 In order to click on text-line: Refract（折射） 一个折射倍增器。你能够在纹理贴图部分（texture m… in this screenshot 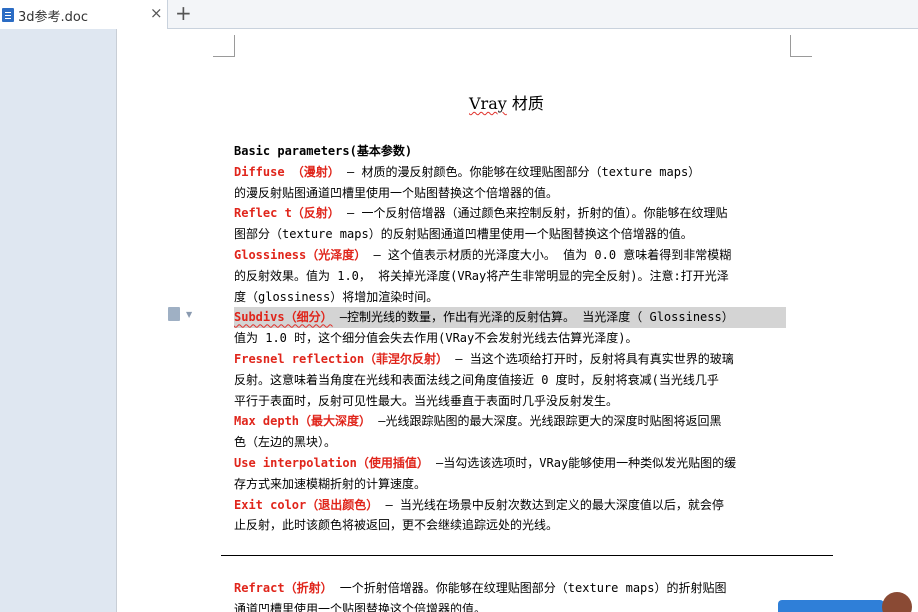, I will do `click(480, 588)`.